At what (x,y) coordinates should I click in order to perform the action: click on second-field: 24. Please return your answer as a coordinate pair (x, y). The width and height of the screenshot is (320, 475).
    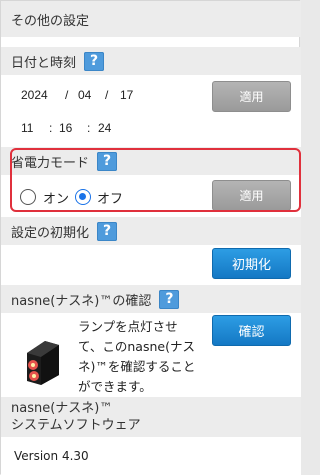
    Looking at the image, I should click on (104, 128).